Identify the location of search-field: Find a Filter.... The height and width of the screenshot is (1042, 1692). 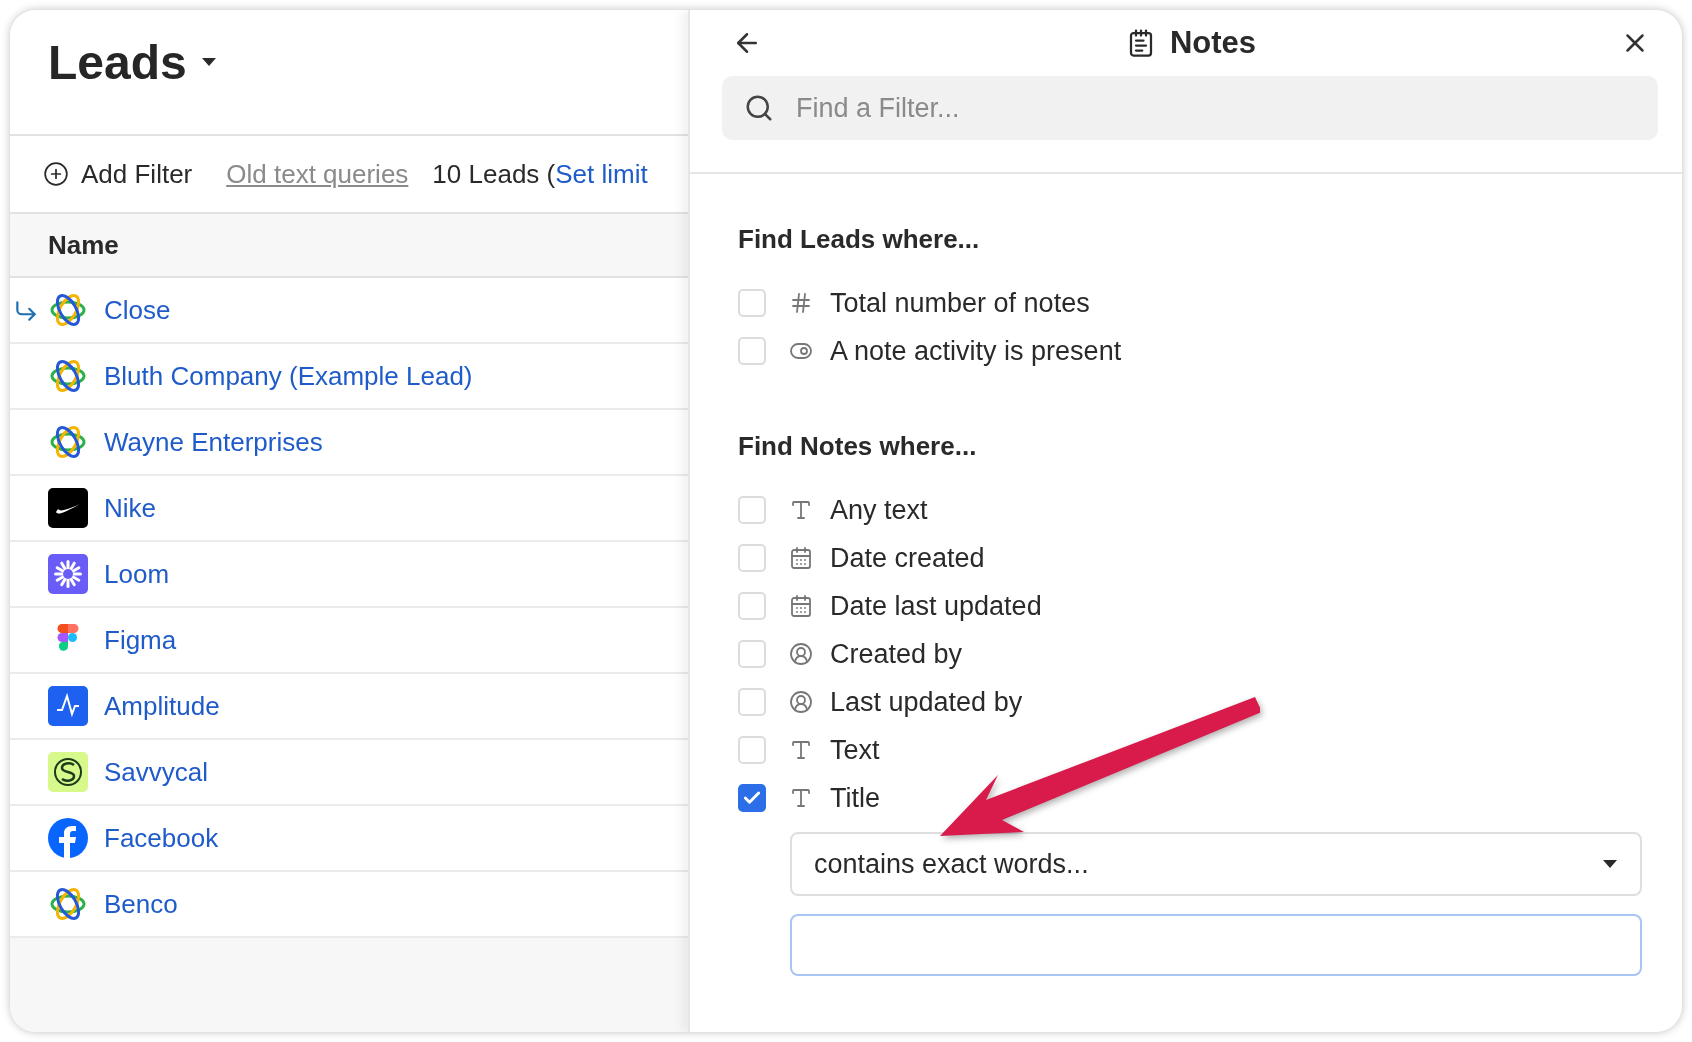
(1190, 108).